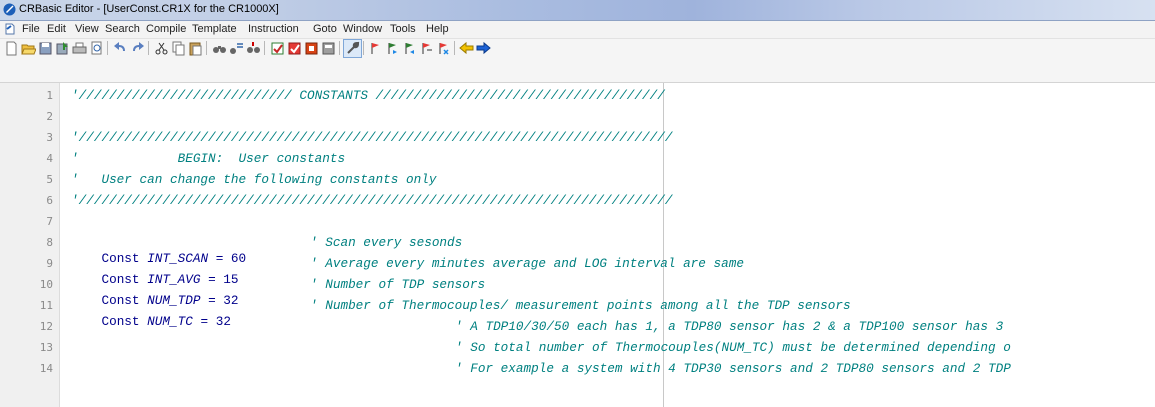  What do you see at coordinates (49, 242) in the screenshot?
I see `line-number: 8` at bounding box center [49, 242].